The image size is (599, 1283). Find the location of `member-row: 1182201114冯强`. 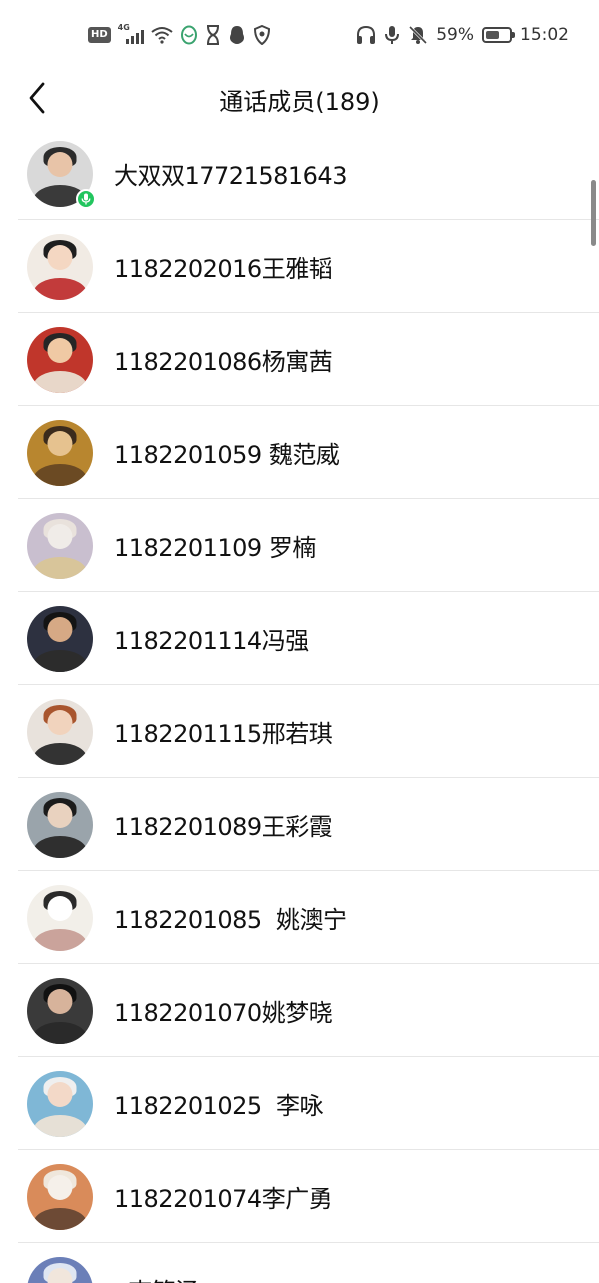

member-row: 1182201114冯强 is located at coordinates (299, 638).